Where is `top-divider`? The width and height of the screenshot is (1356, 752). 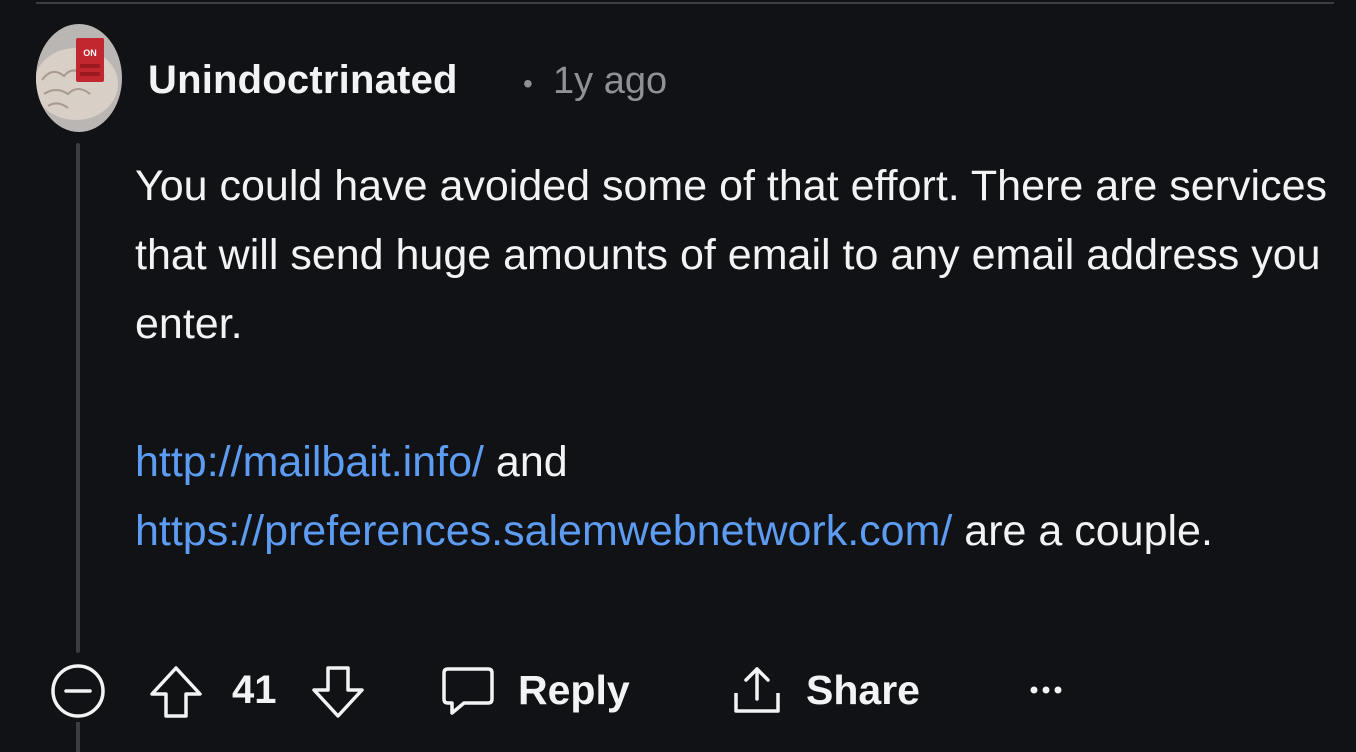
top-divider is located at coordinates (685, 3).